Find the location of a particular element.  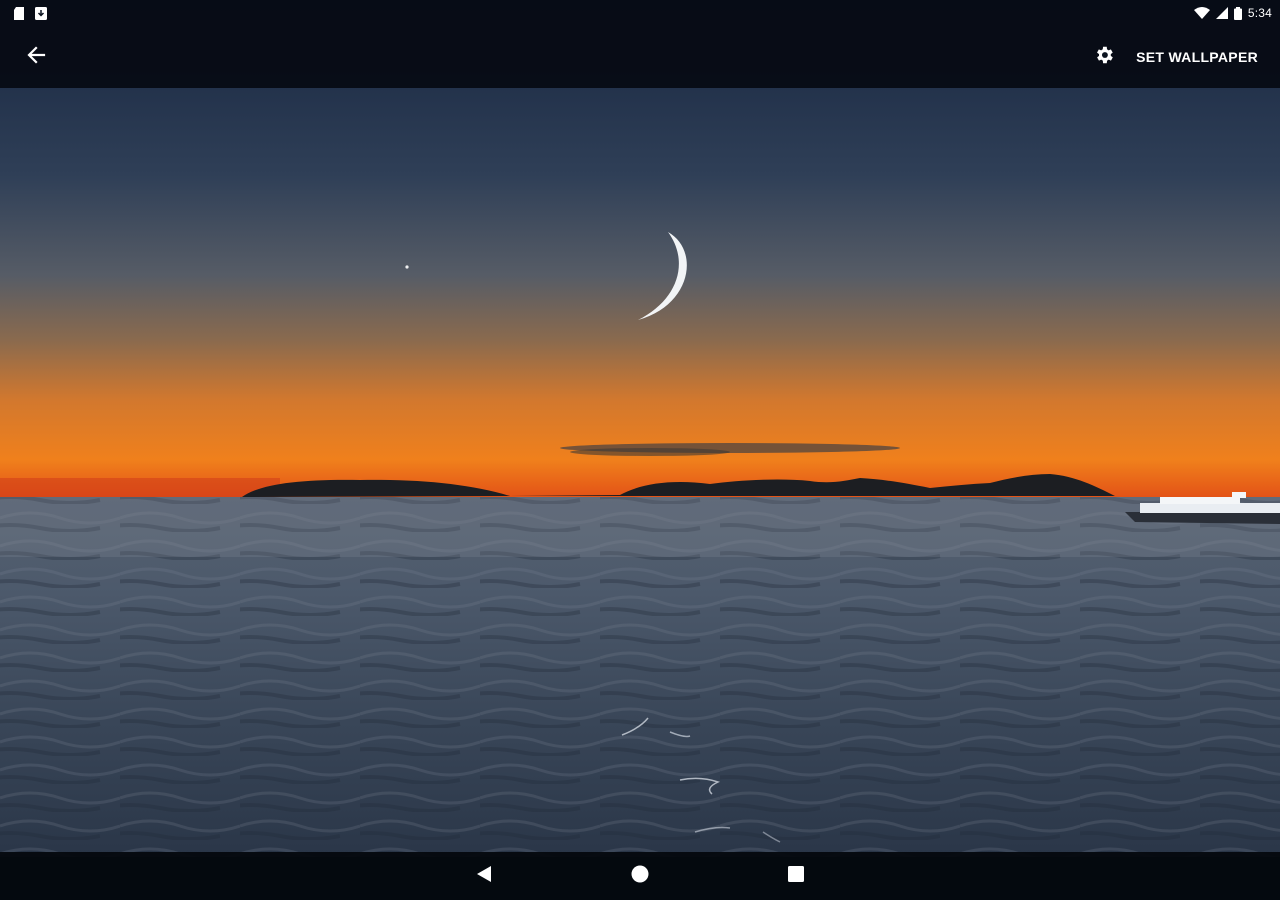

signal-icon is located at coordinates (1221, 13).